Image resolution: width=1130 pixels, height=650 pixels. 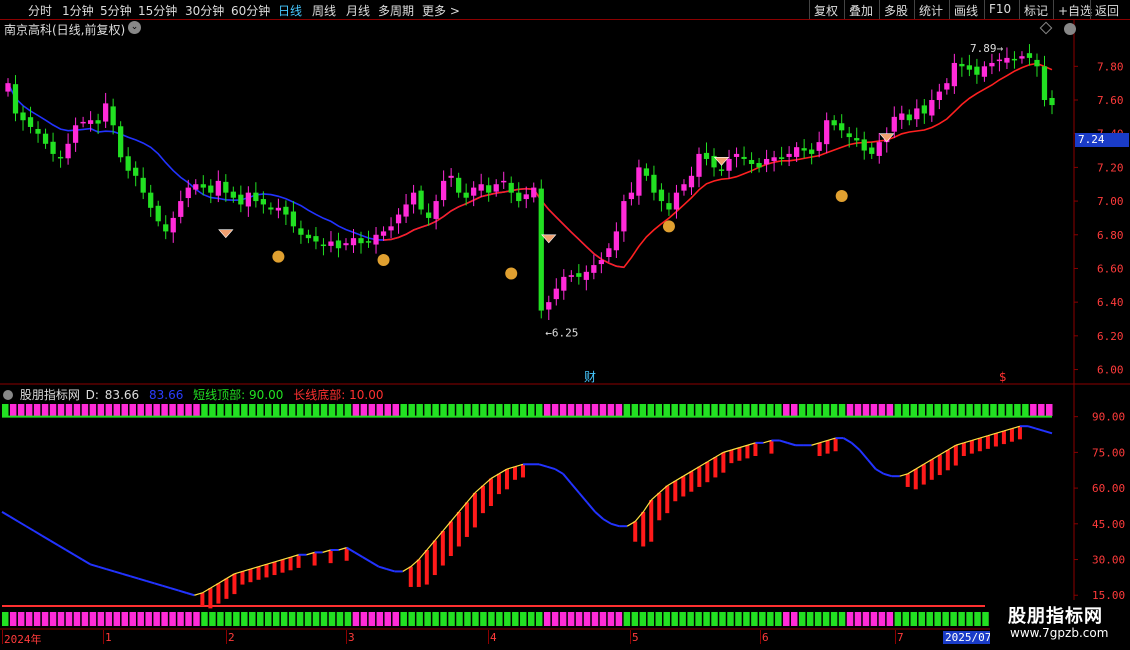 What do you see at coordinates (1059, 633) in the screenshot?
I see `watermark-url: www.7gpzb.com` at bounding box center [1059, 633].